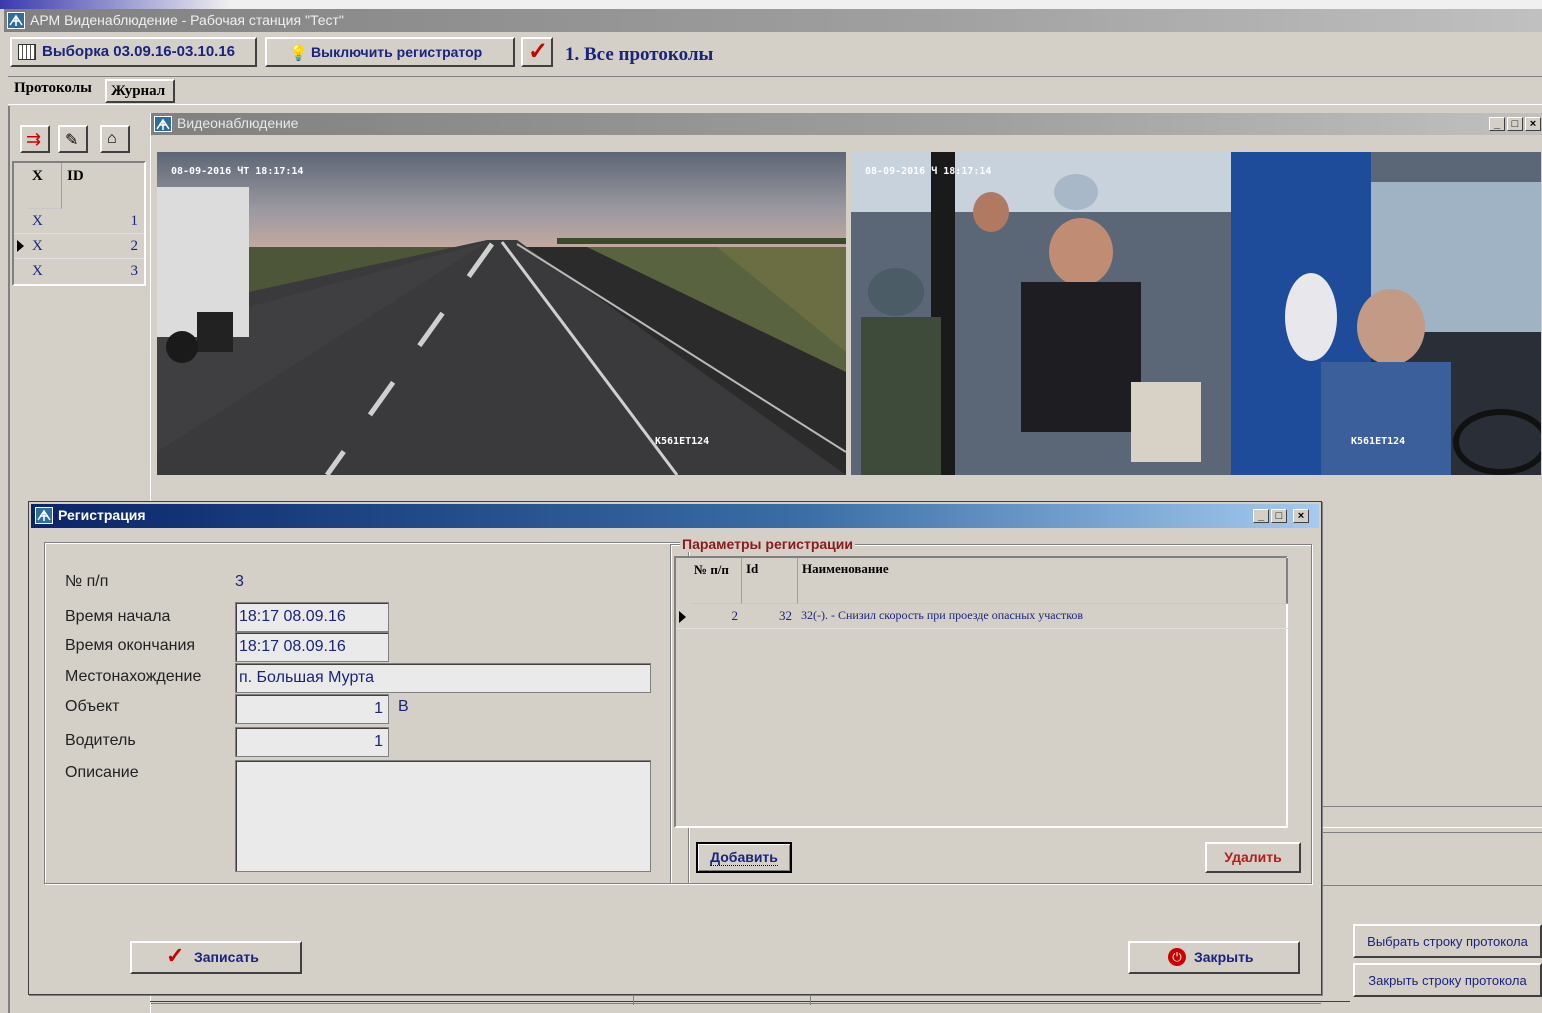  What do you see at coordinates (750, 1001) in the screenshot?
I see `underlying-grid-bottom` at bounding box center [750, 1001].